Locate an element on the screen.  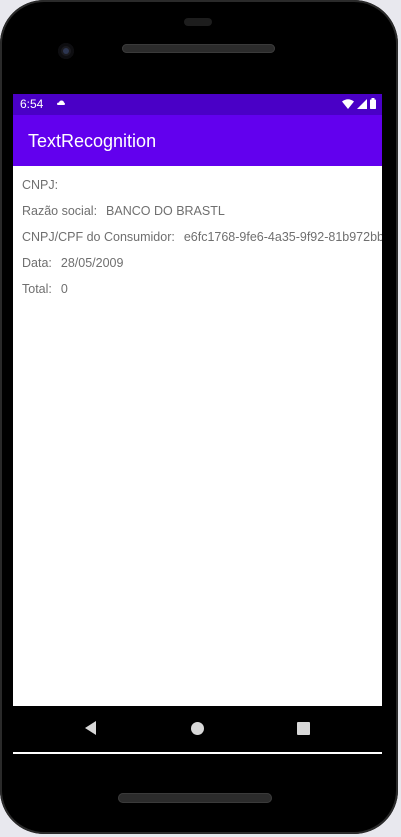
field-data: Data: 28/05/2009 is located at coordinates (72, 263).